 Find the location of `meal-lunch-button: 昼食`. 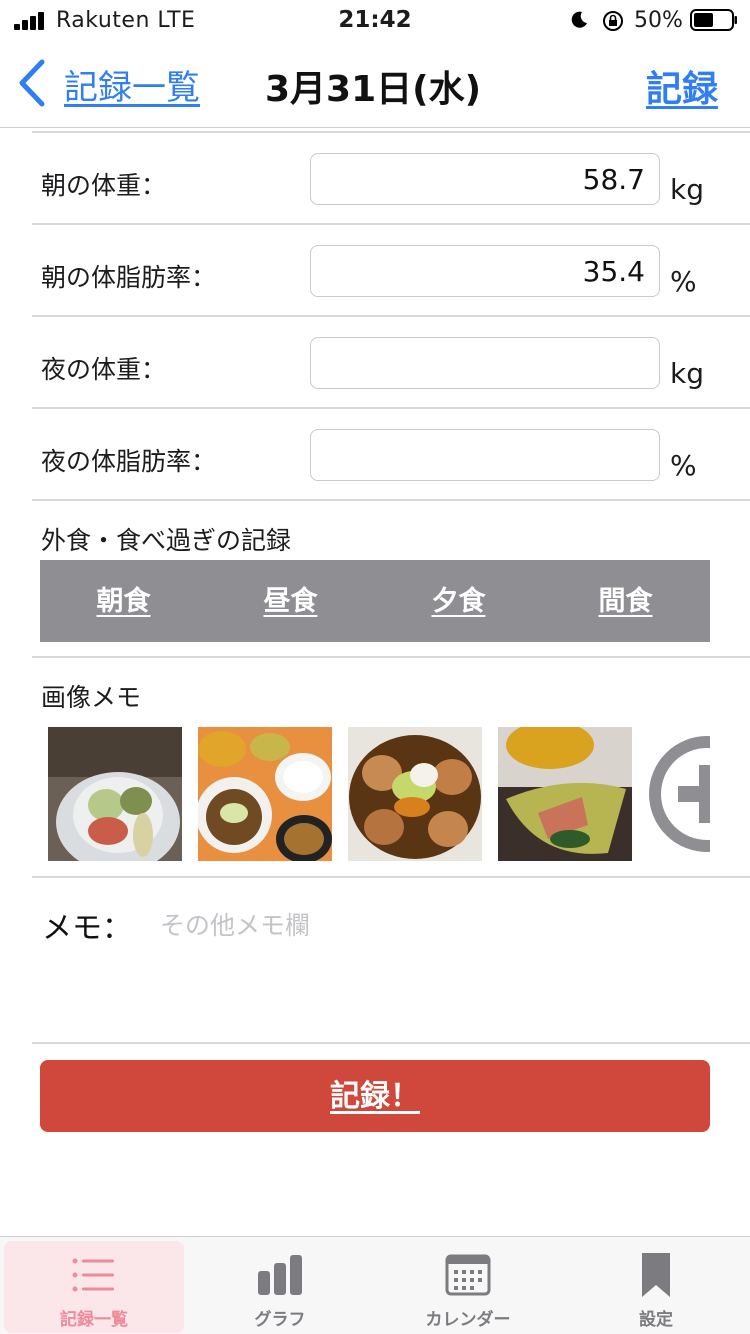

meal-lunch-button: 昼食 is located at coordinates (290, 601).